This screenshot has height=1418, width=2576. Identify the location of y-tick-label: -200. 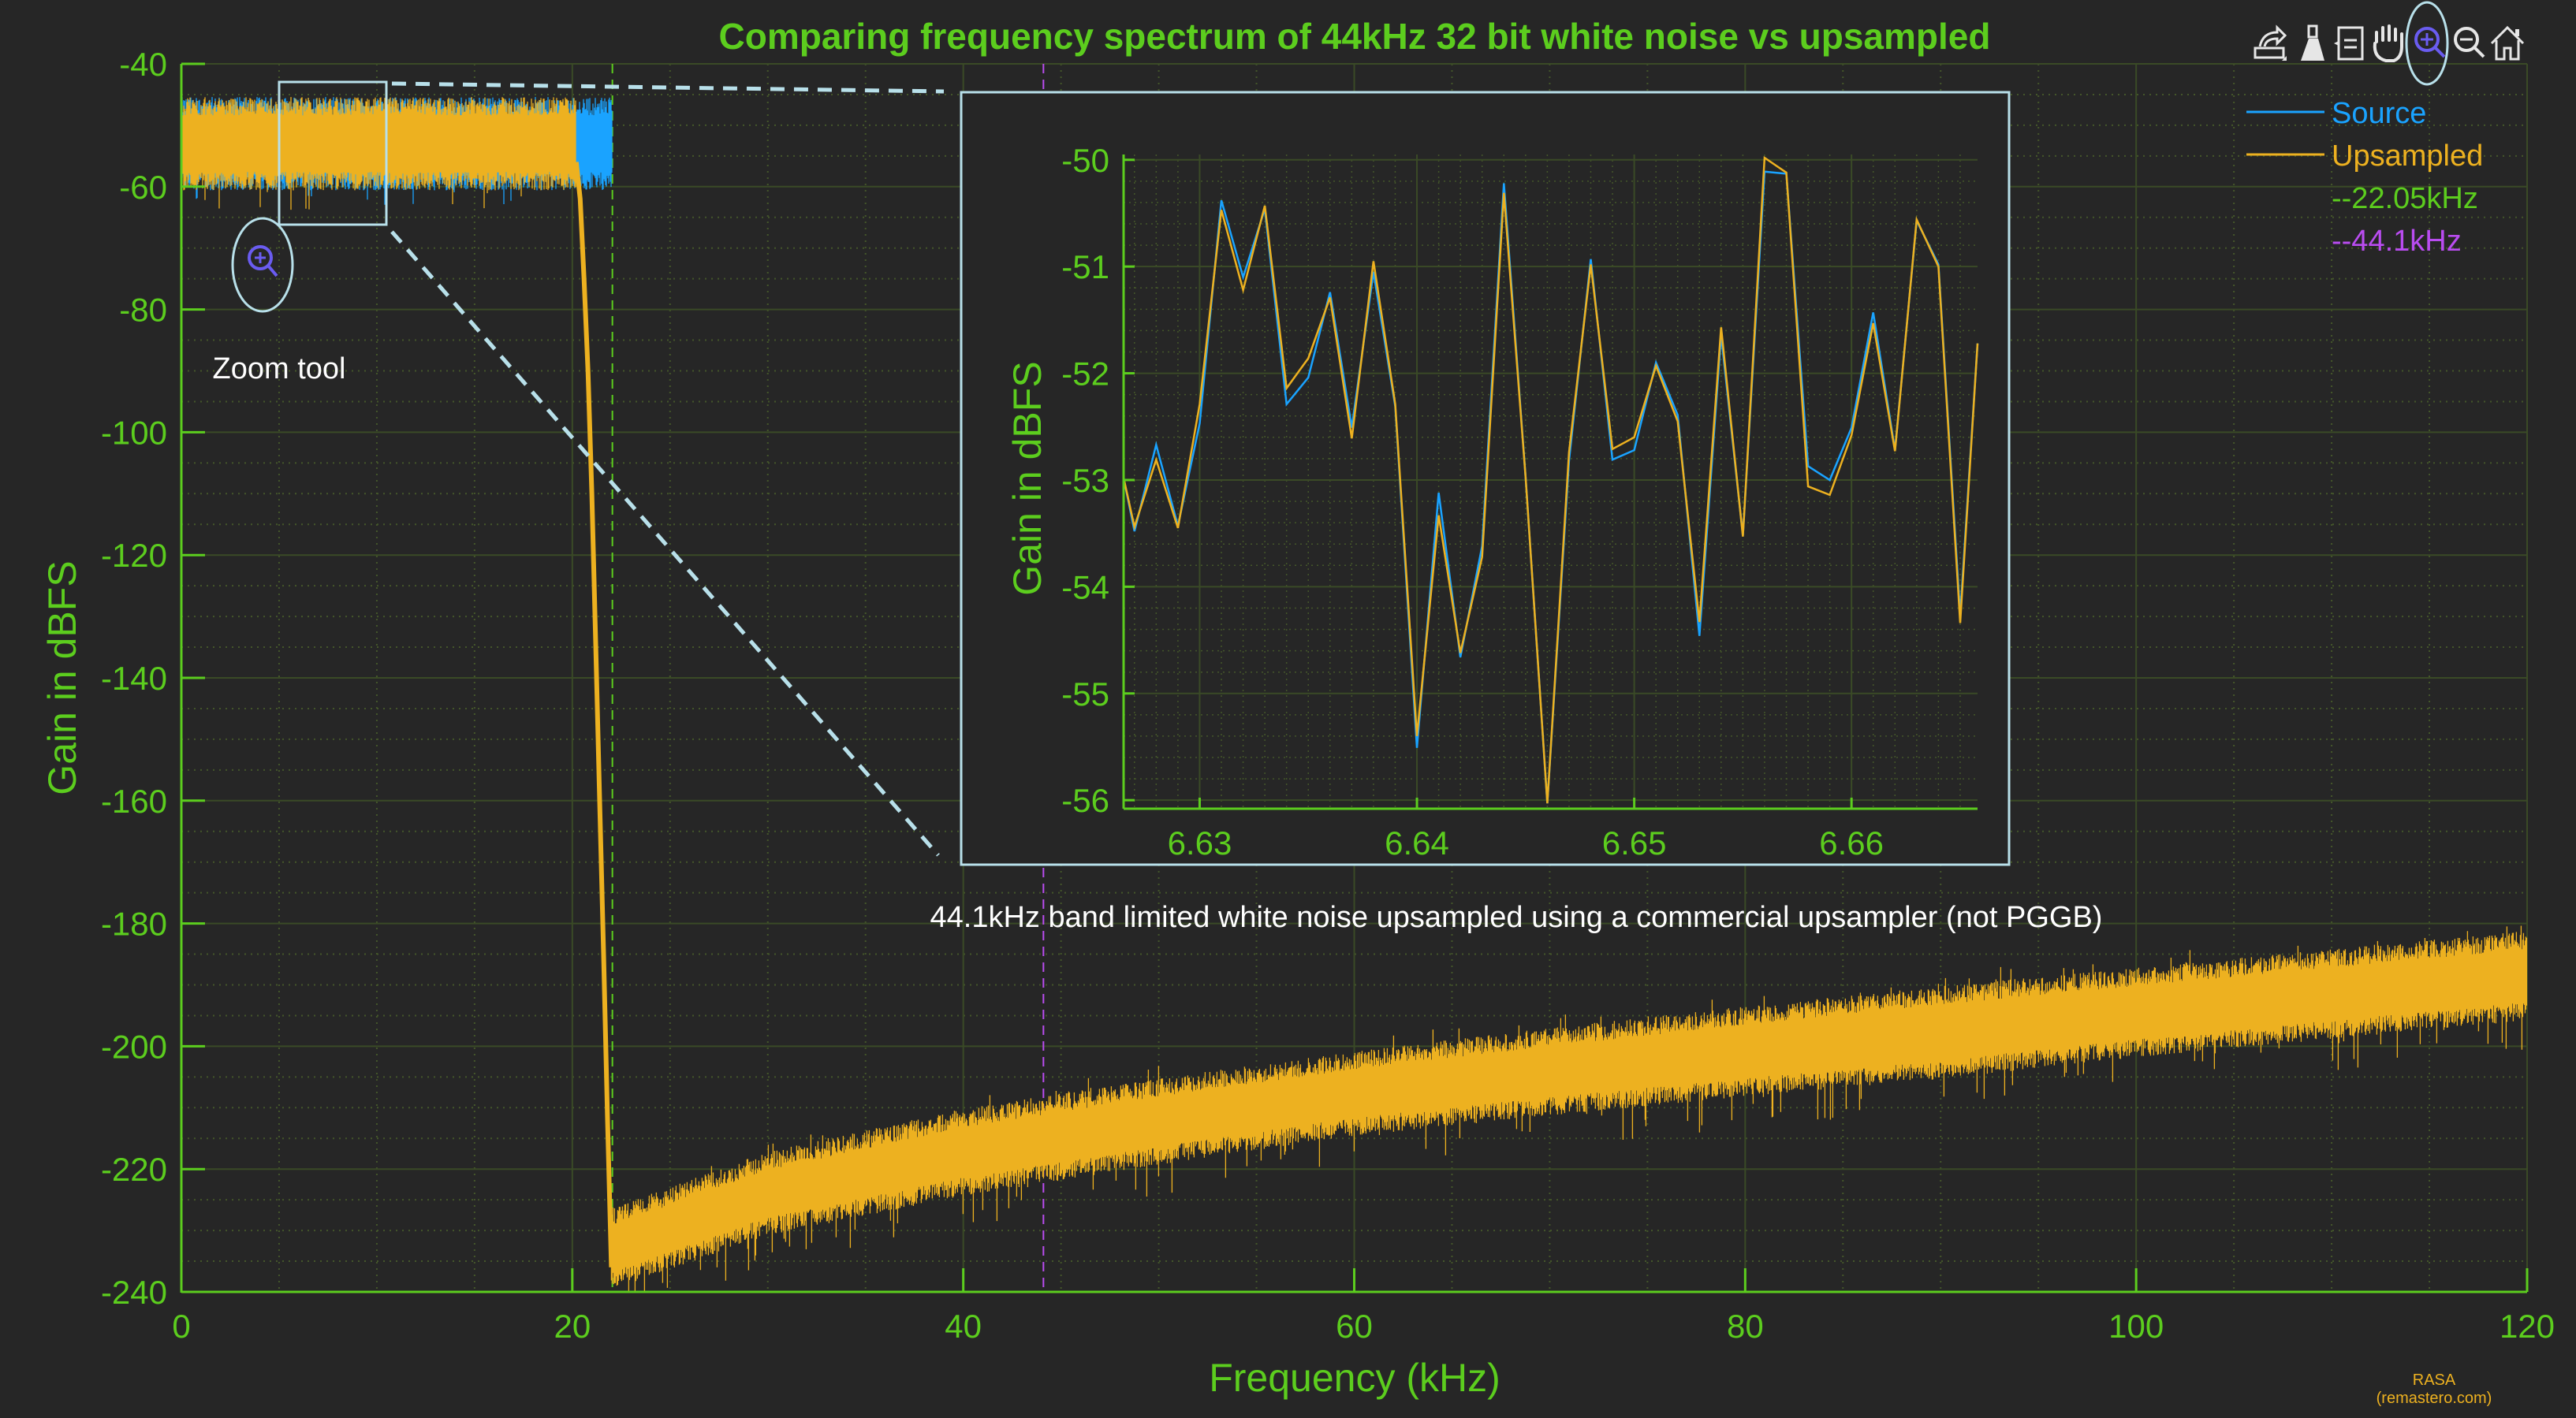
(134, 1046).